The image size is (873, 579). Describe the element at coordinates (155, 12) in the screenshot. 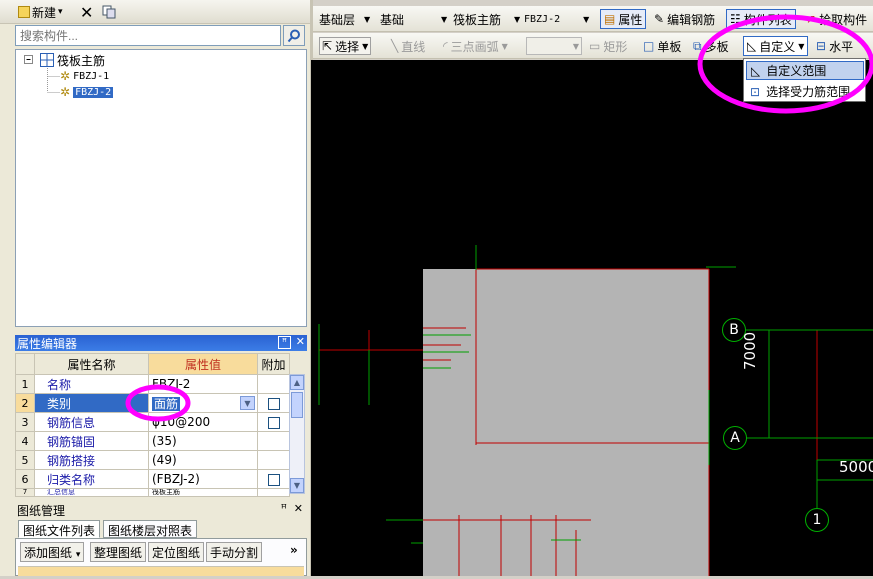

I see `component-toolbar: 新建 ▾ ✕` at that location.